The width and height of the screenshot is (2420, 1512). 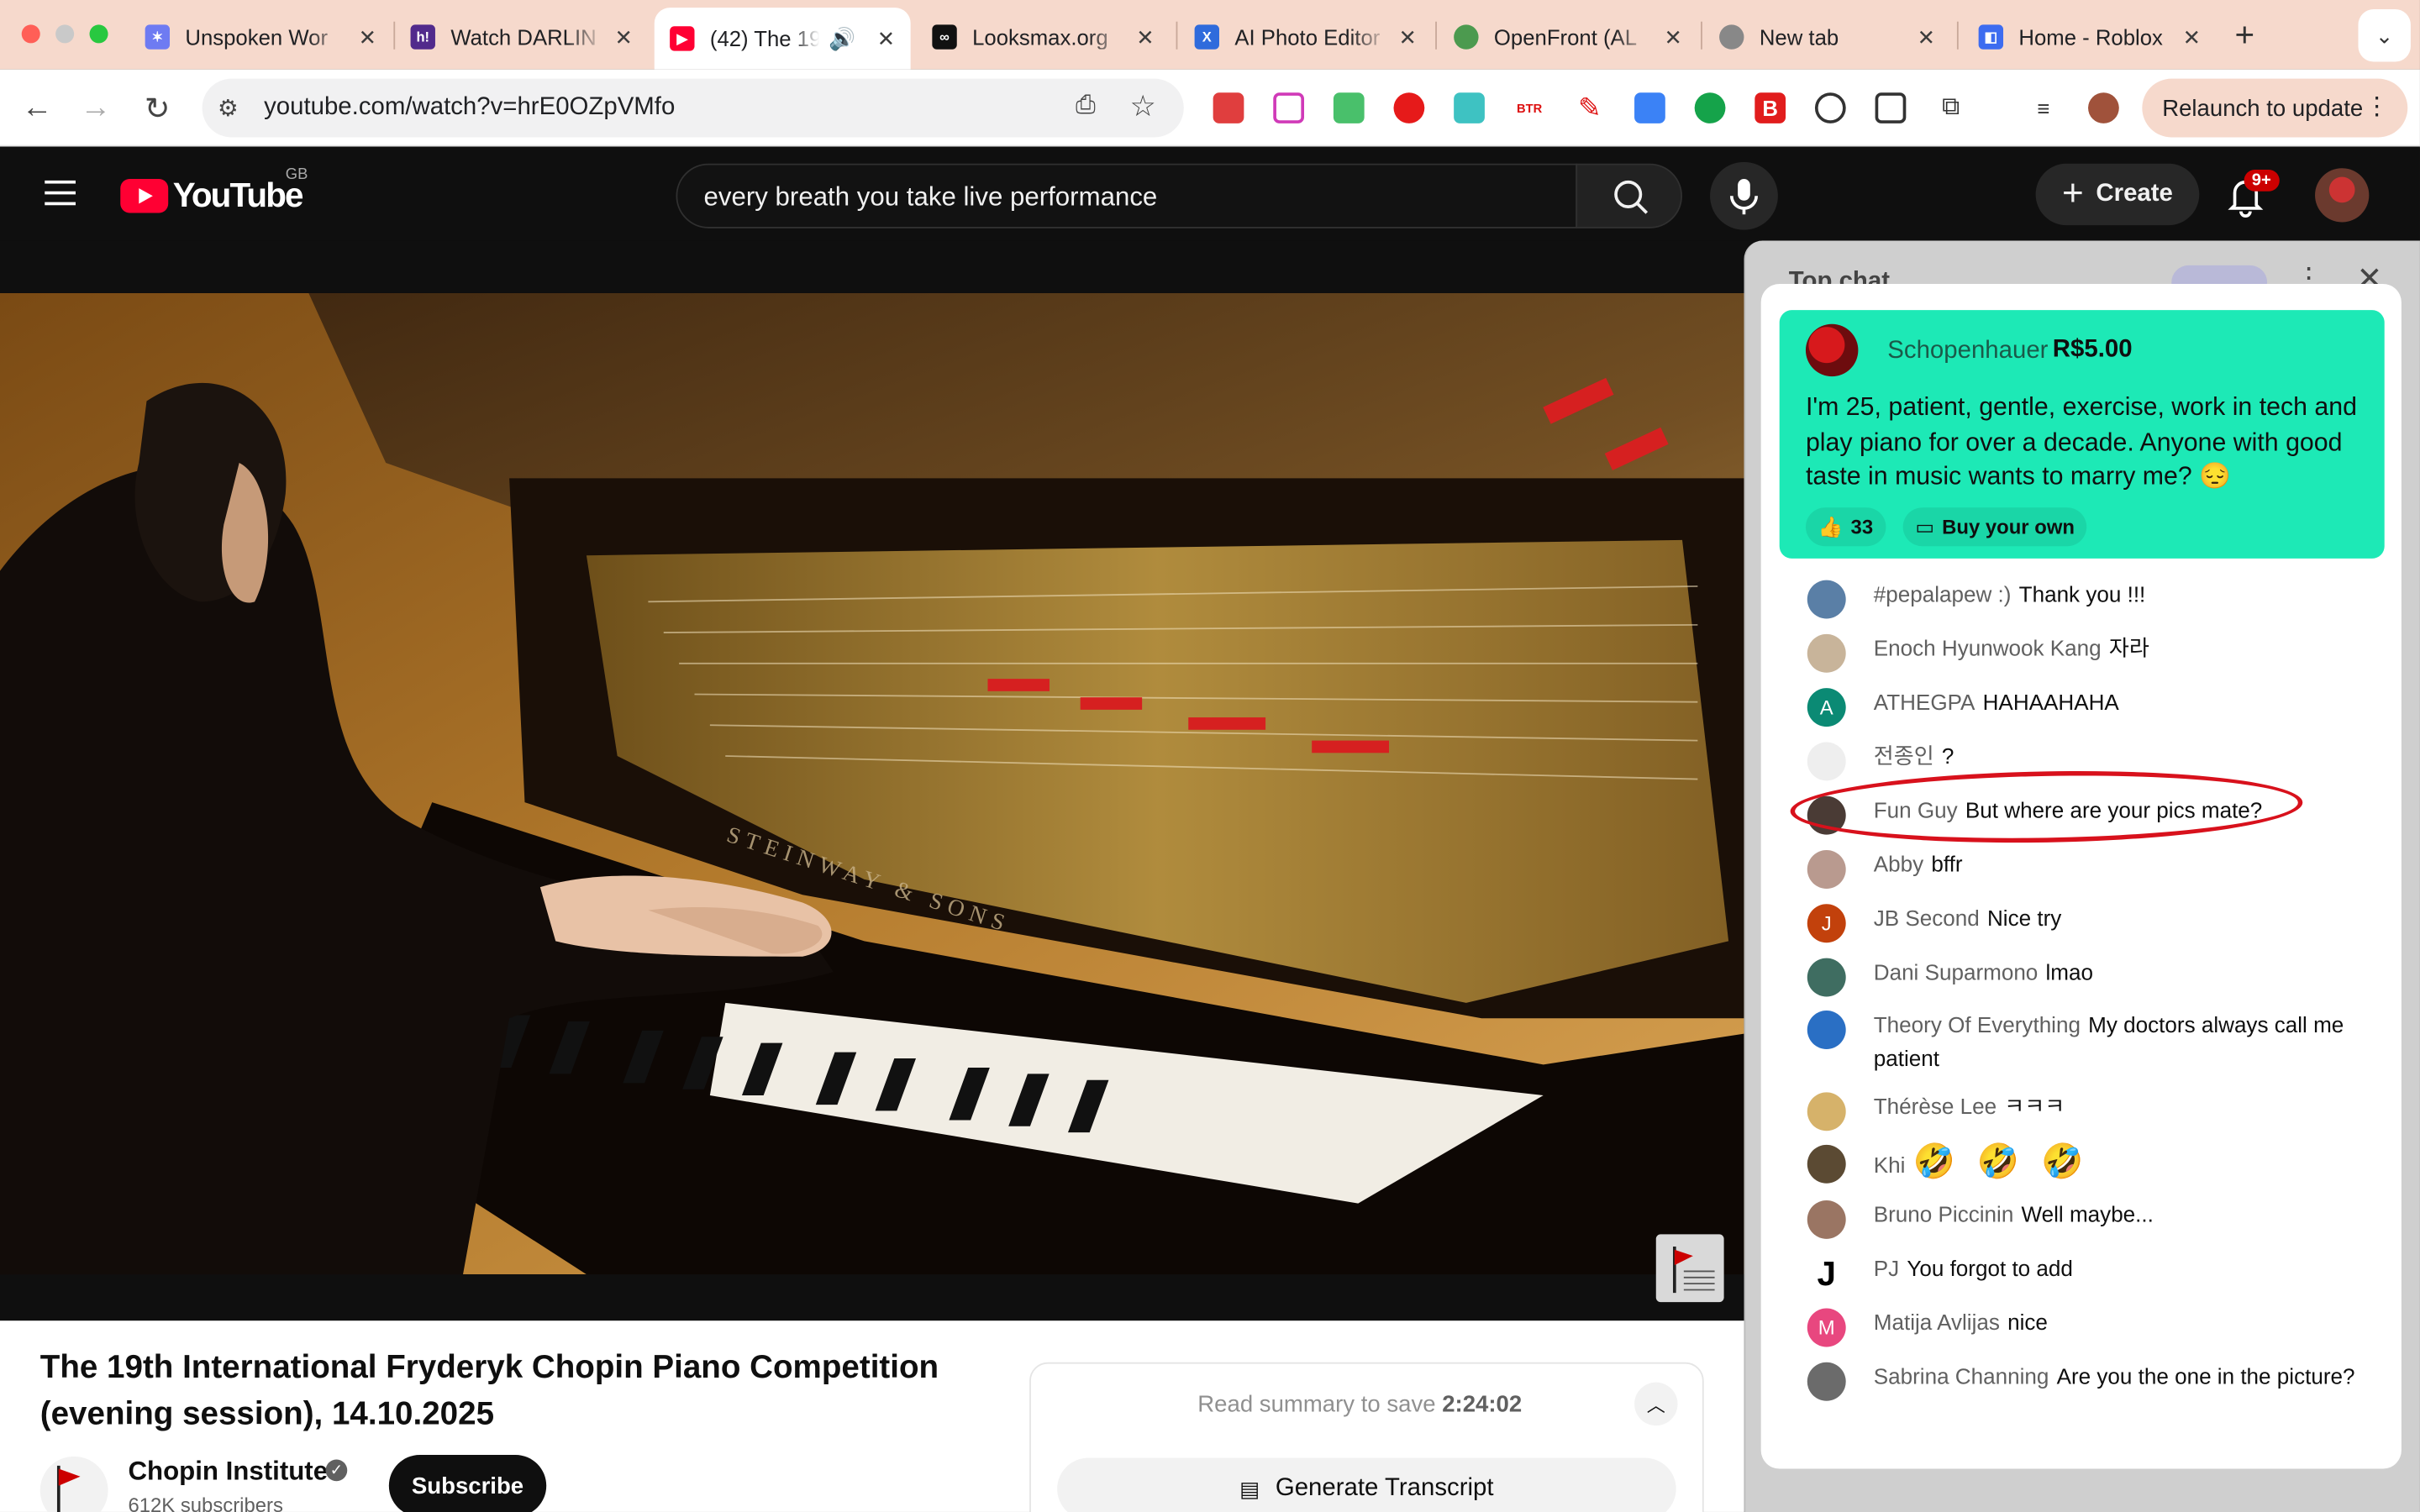 I want to click on chopin-institute-watermark-icon, so click(x=1689, y=1268).